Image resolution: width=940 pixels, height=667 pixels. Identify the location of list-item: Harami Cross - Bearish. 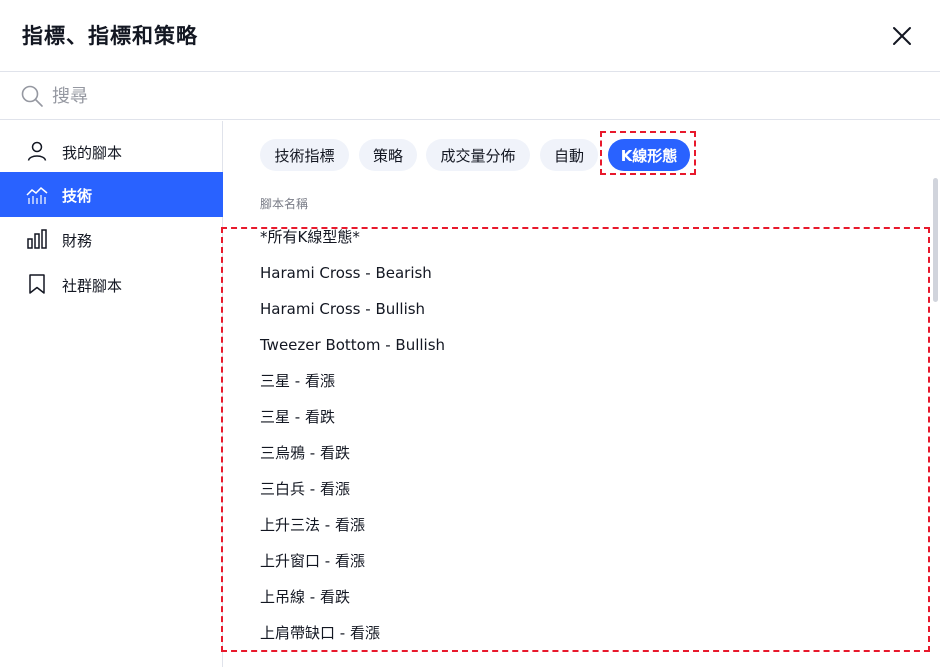
(590, 273).